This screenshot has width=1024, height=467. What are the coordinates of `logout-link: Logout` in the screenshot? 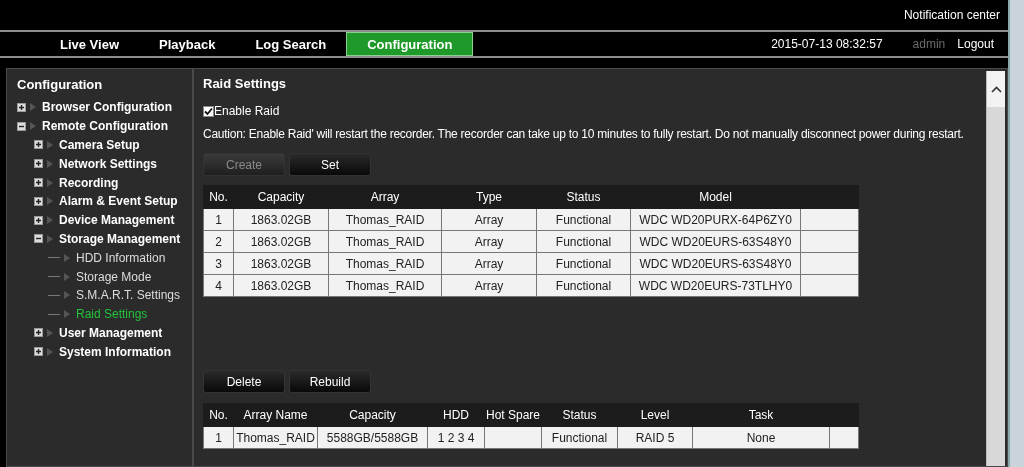 It's located at (975, 44).